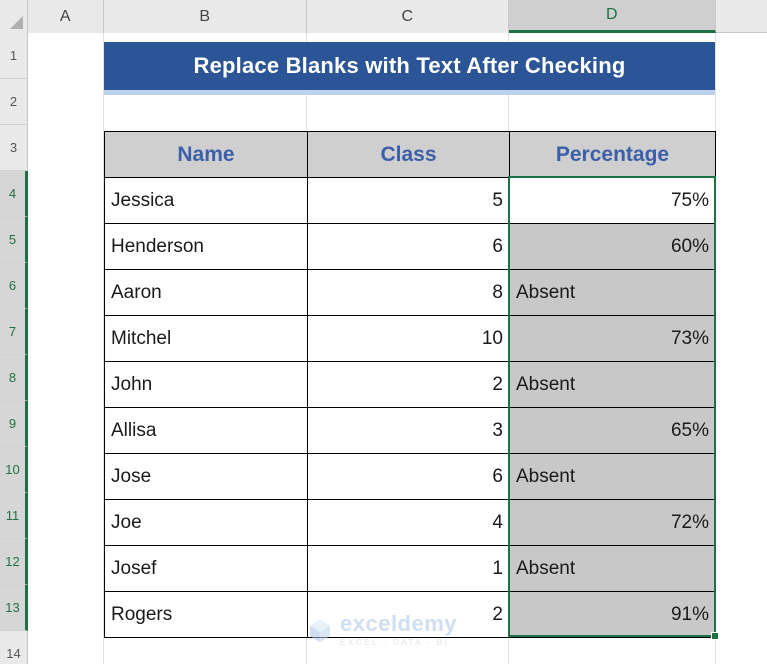  What do you see at coordinates (16, 22) in the screenshot?
I see `corner-triangle-icon` at bounding box center [16, 22].